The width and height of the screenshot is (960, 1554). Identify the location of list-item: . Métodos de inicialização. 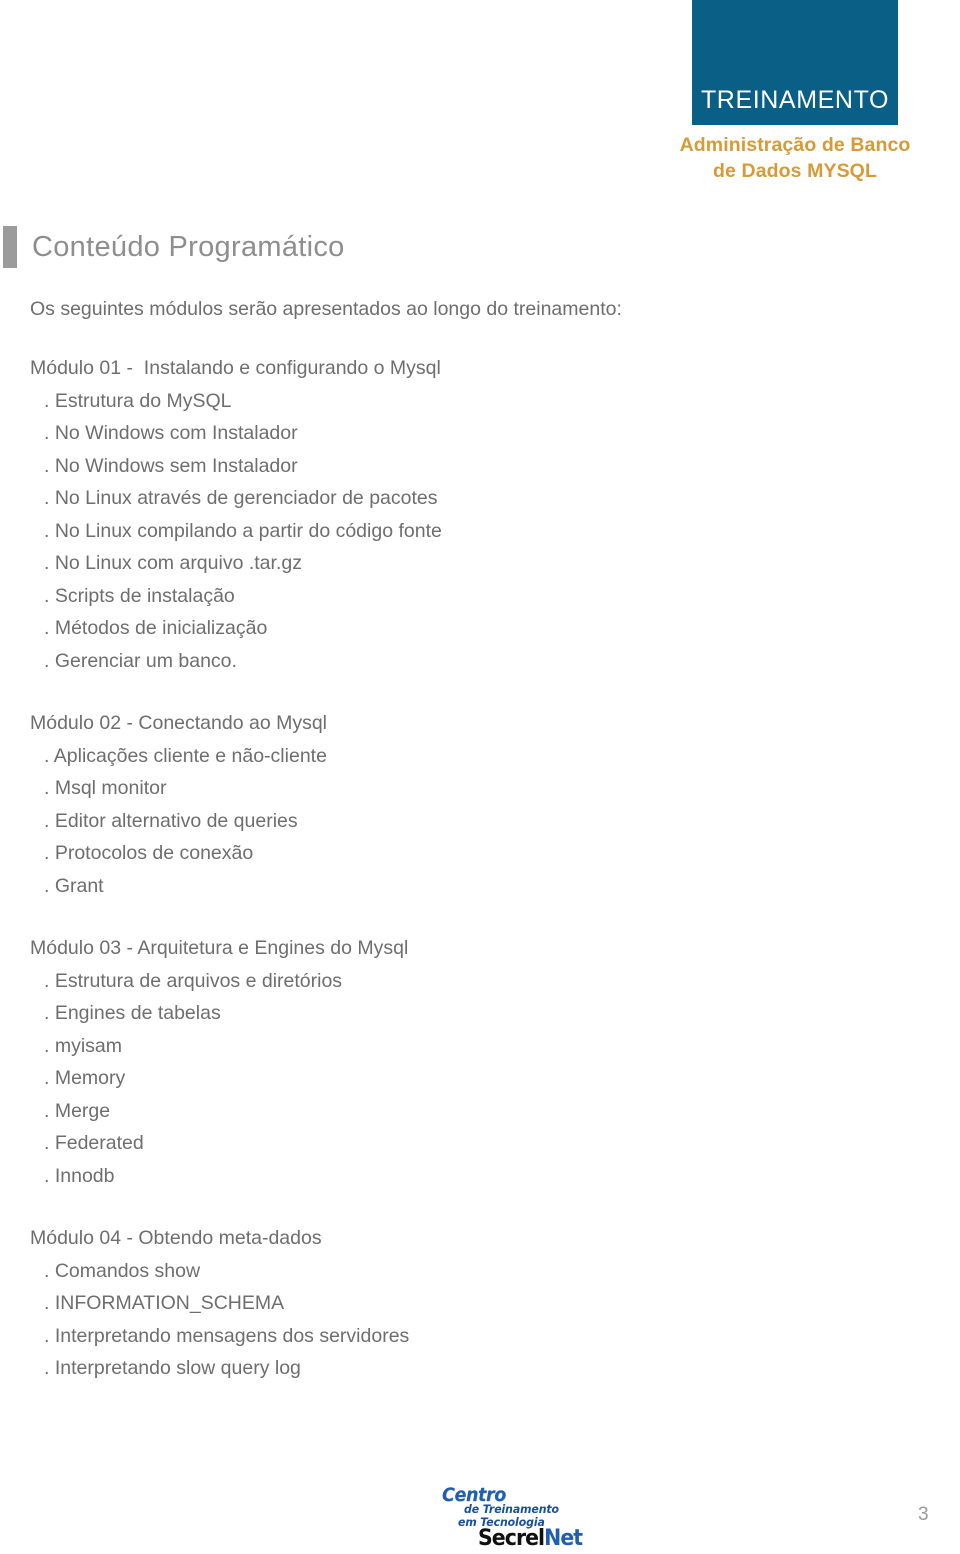
(156, 628).